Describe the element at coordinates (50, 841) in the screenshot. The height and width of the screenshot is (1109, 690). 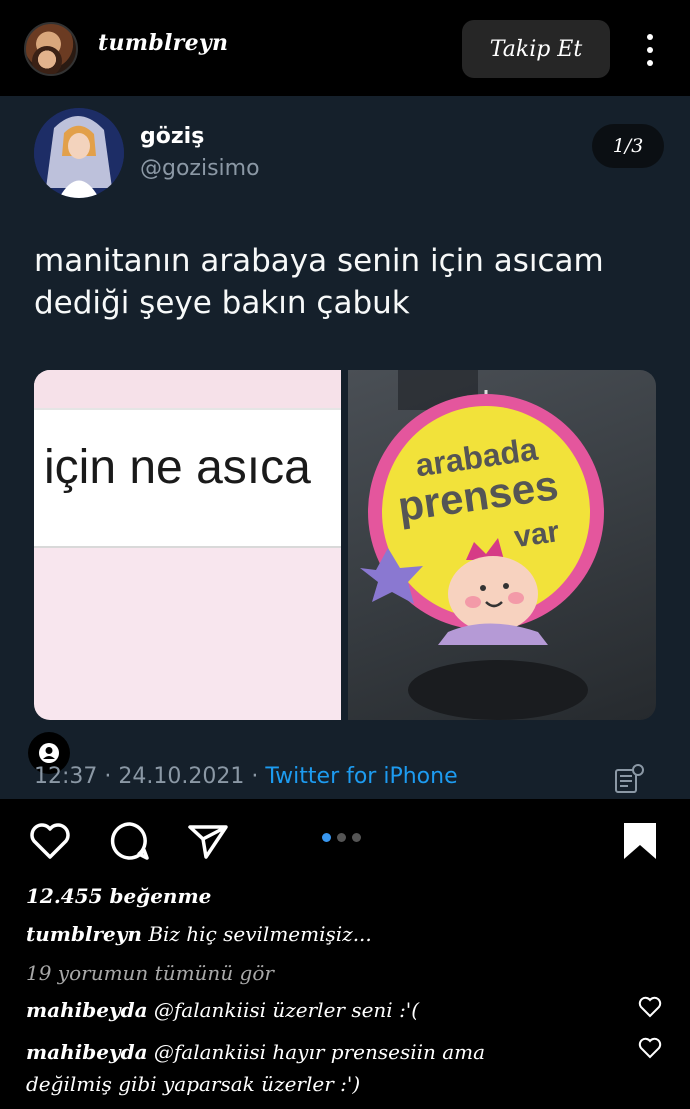
I see `like-heart-icon` at that location.